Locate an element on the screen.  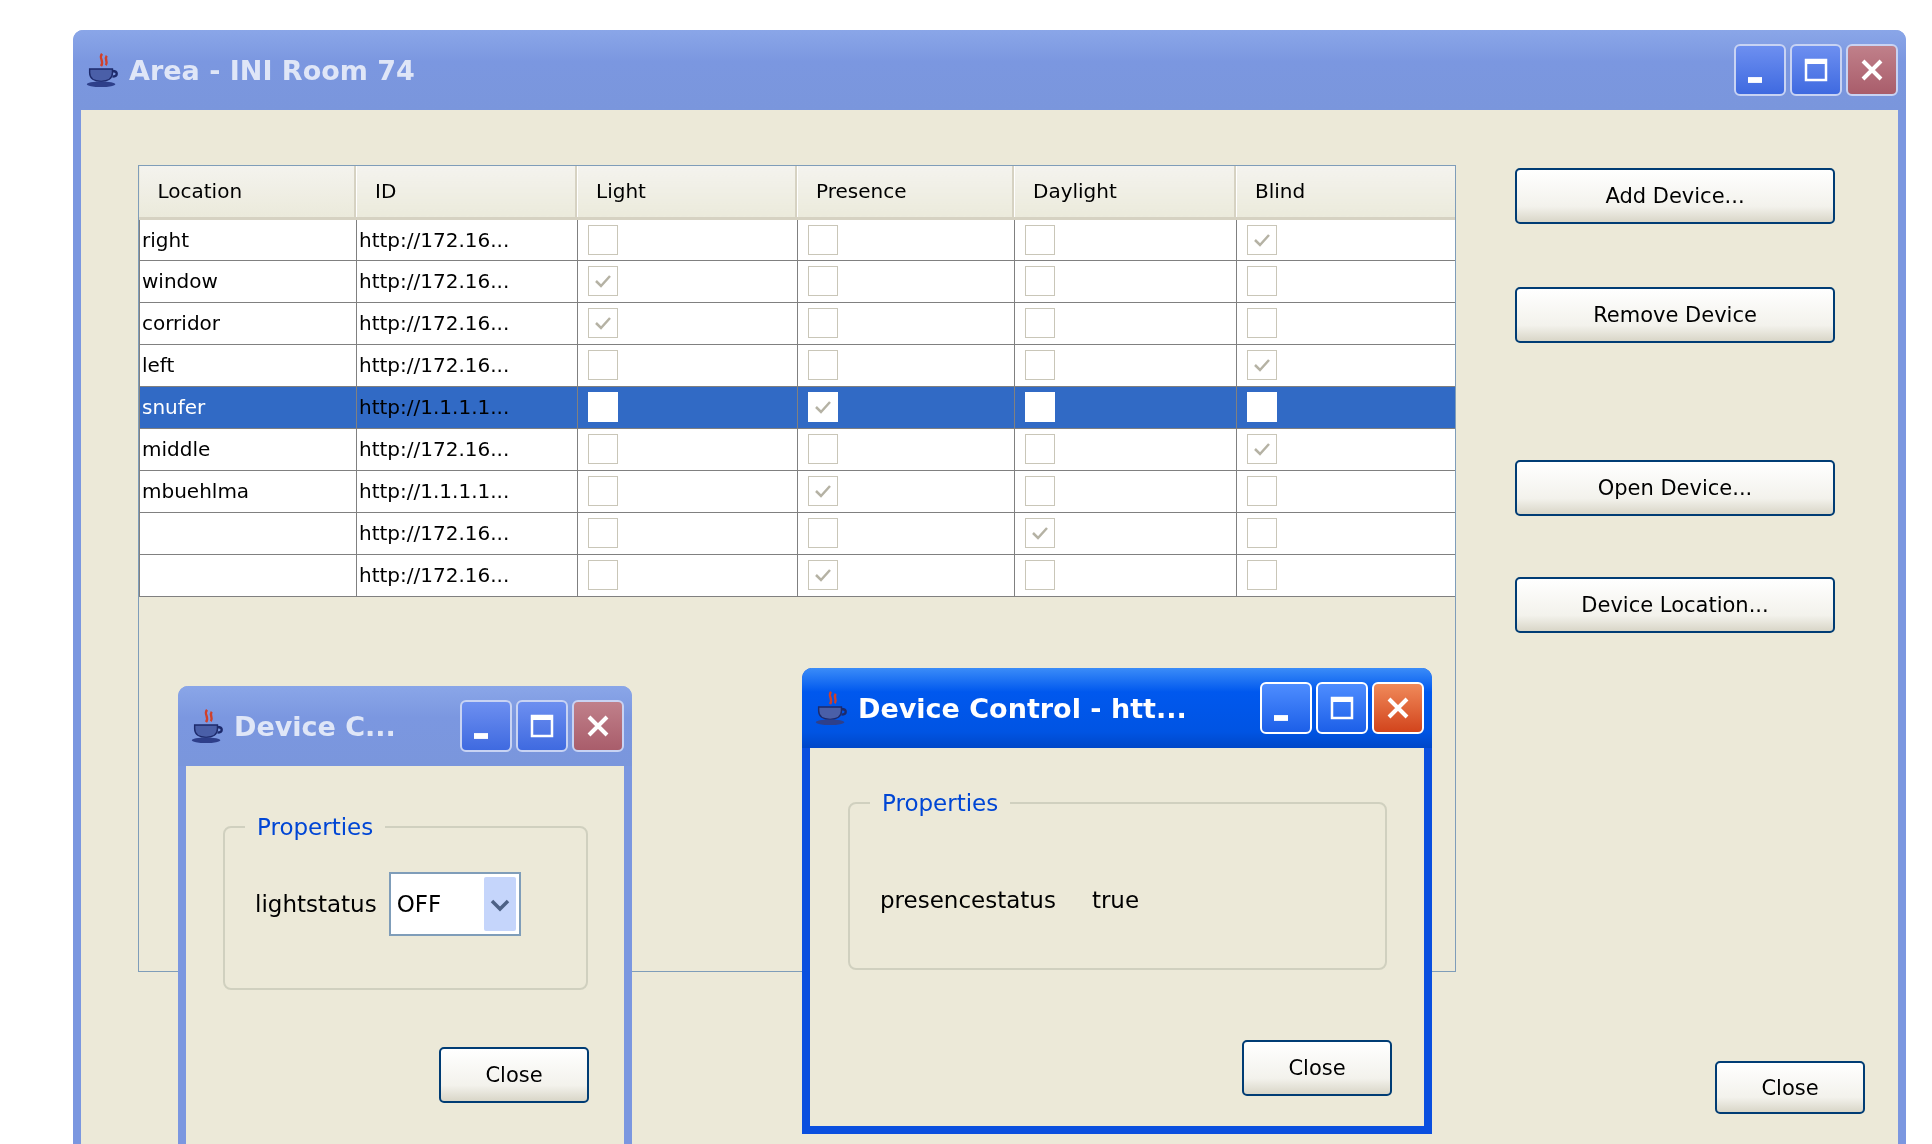
column-header: Presence is located at coordinates (906, 192).